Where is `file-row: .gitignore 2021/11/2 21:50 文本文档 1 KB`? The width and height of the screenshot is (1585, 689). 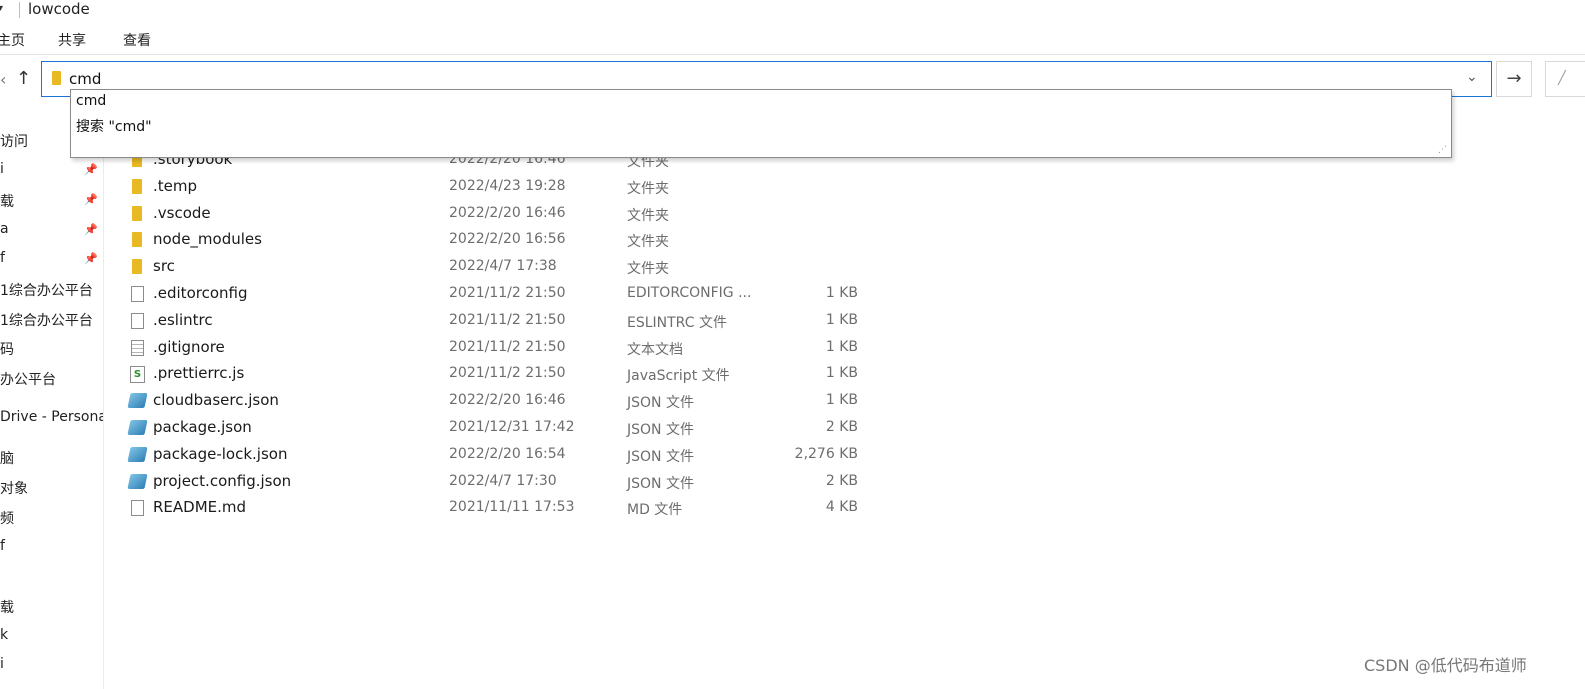 file-row: .gitignore 2021/11/2 21:50 文本文档 1 KB is located at coordinates (498, 348).